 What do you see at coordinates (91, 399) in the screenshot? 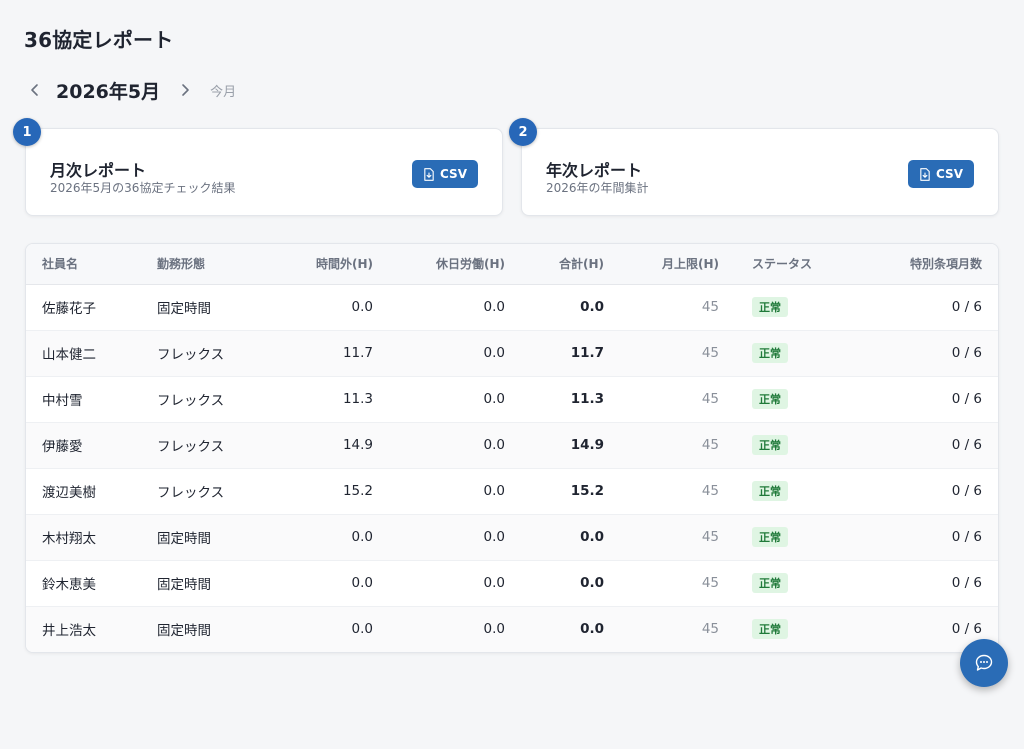
I see `employee-name: 中村雪` at bounding box center [91, 399].